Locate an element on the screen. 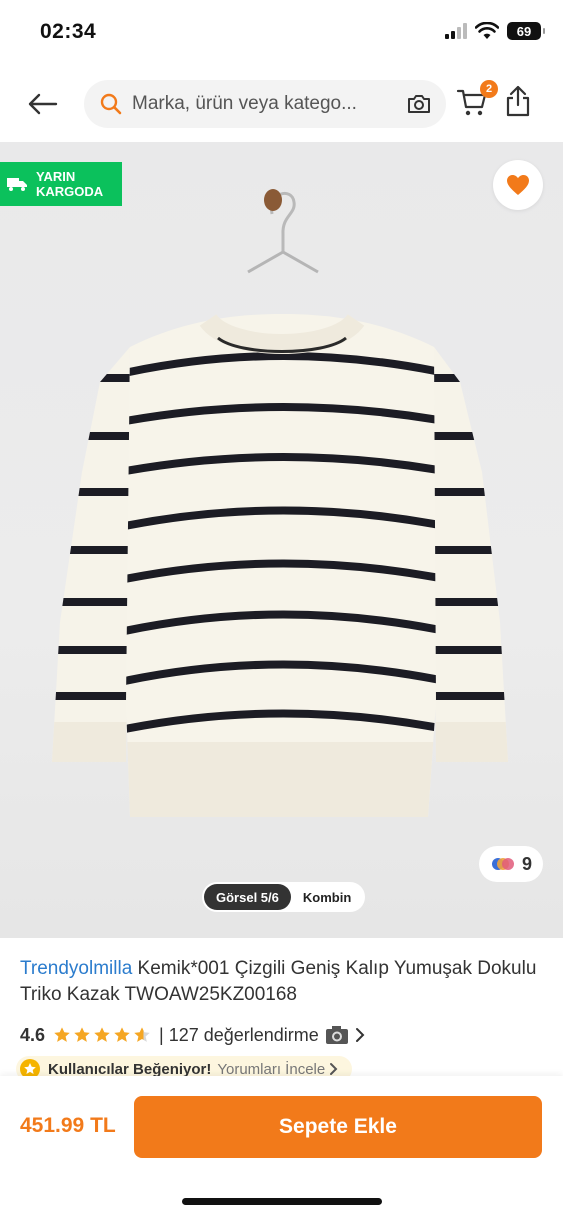 This screenshot has width=563, height=1218. image-tabs: Görsel 5/6 Kombin is located at coordinates (284, 897).